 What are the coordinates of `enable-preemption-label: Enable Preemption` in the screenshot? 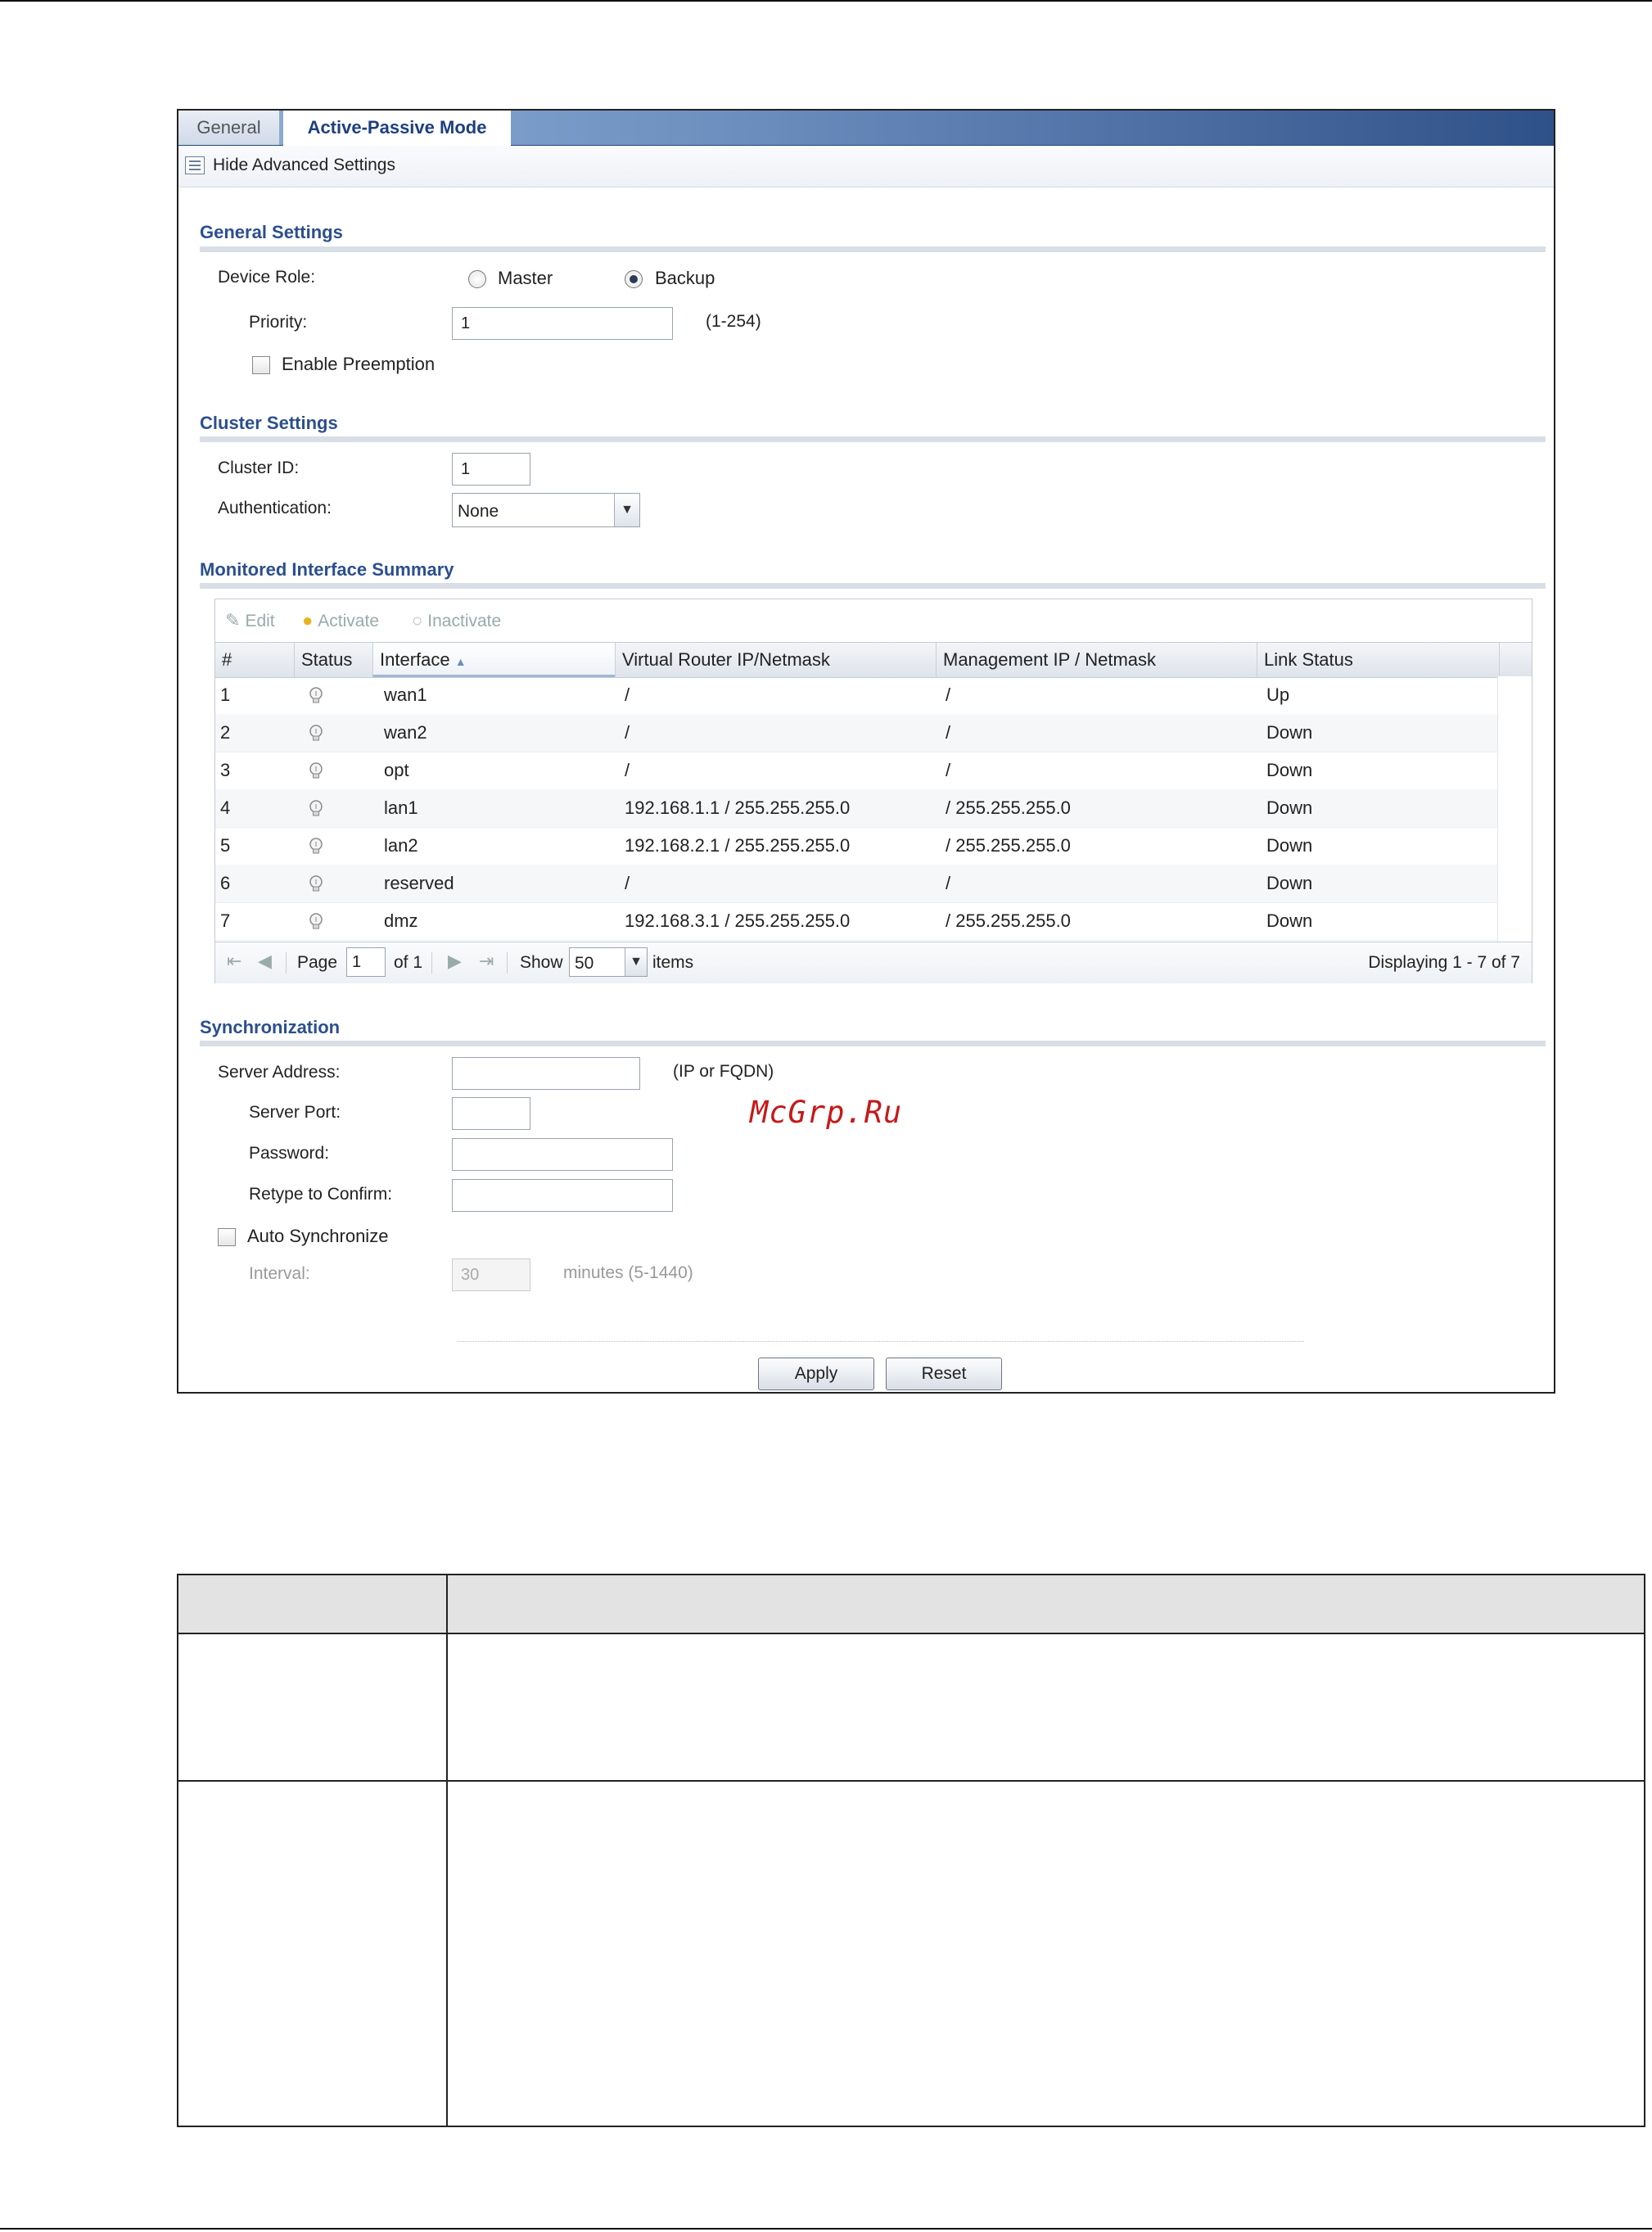 It's located at (359, 364).